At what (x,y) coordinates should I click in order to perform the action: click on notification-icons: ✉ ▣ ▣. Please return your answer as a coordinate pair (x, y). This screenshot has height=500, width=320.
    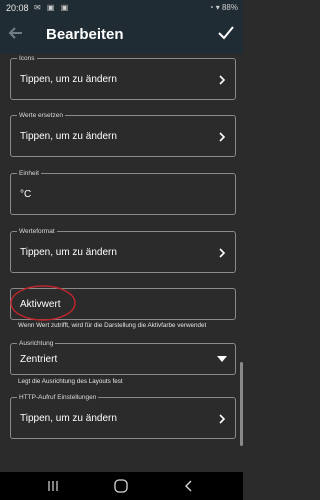
    Looking at the image, I should click on (52, 7).